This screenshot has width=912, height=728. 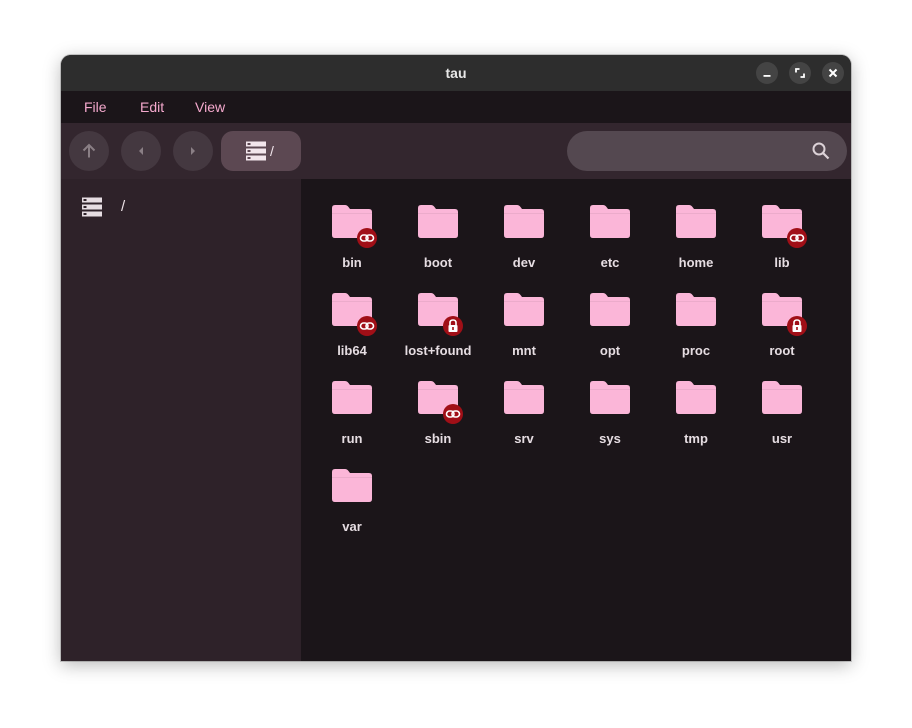 I want to click on minimize-icon, so click(x=767, y=76).